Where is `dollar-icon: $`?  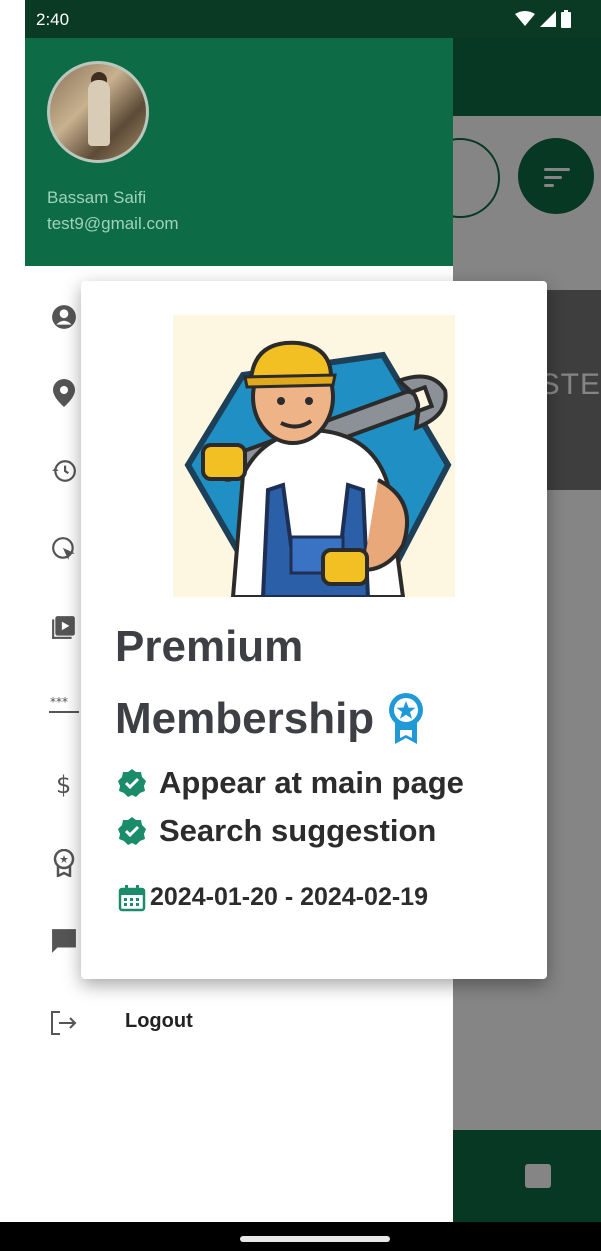 dollar-icon: $ is located at coordinates (64, 785).